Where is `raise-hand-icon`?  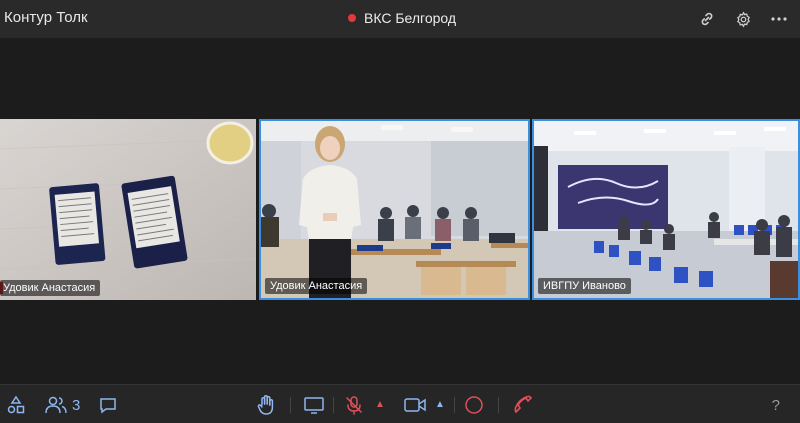 raise-hand-icon is located at coordinates (266, 405).